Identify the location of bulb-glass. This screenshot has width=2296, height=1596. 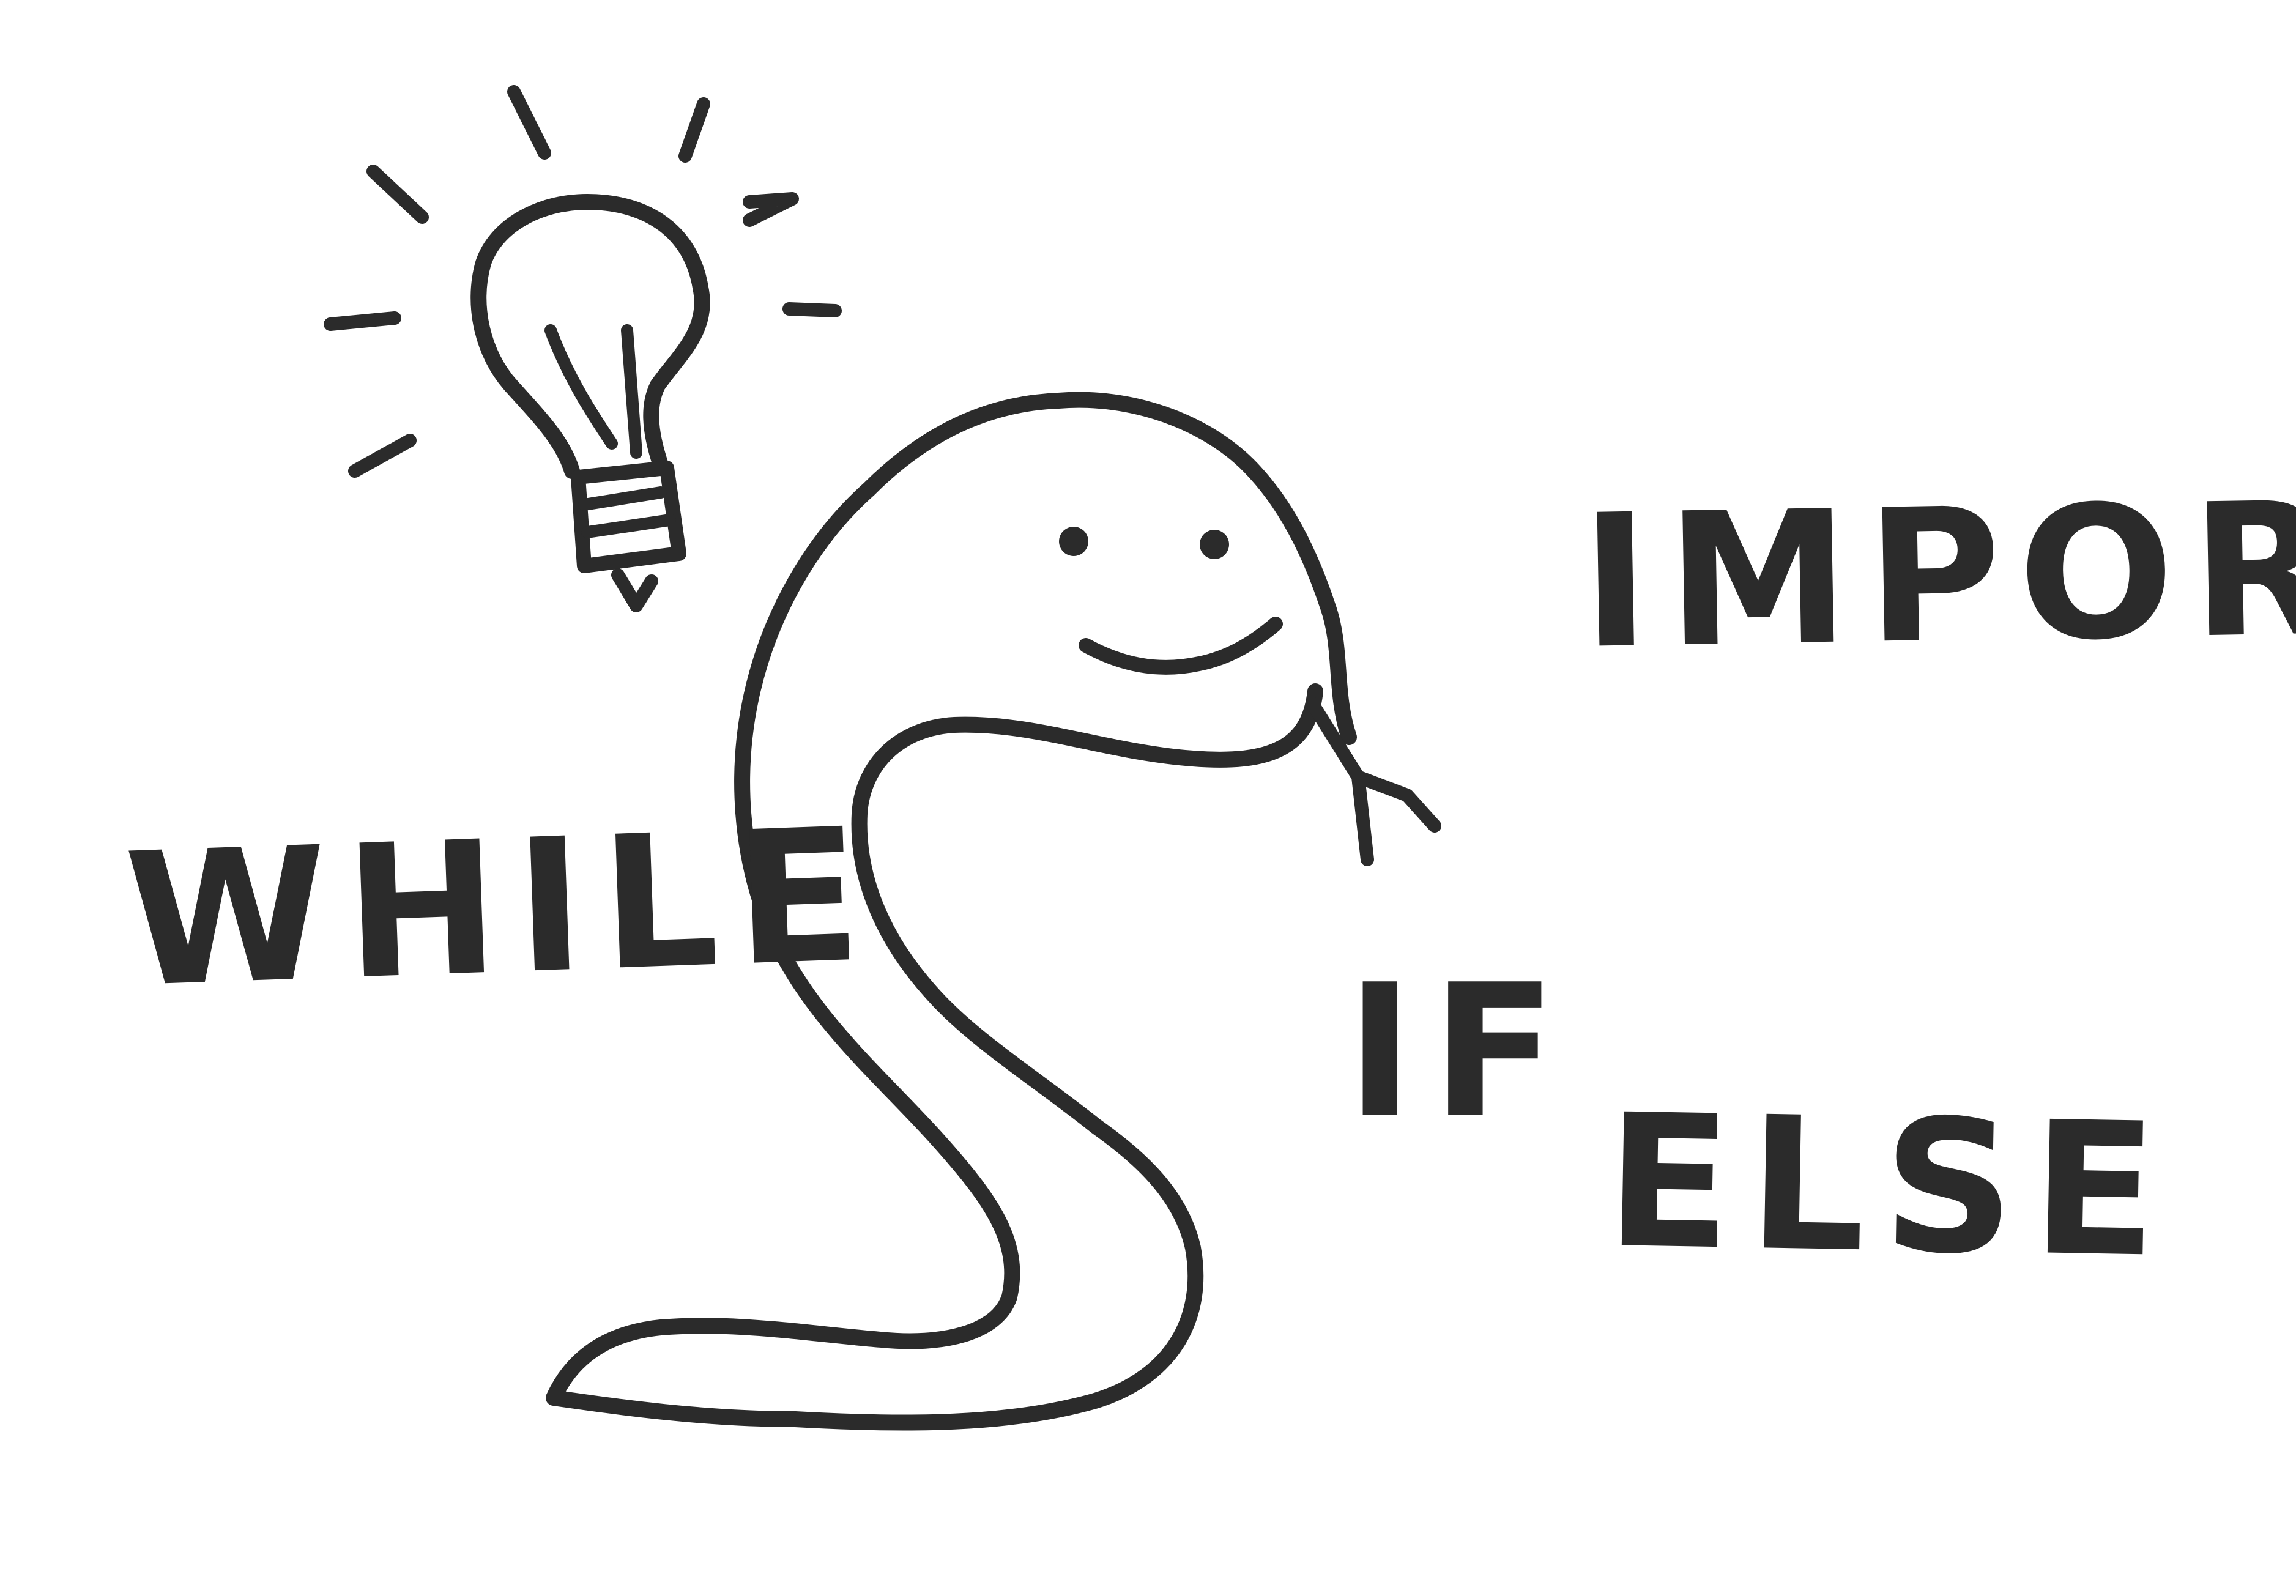
(590, 333).